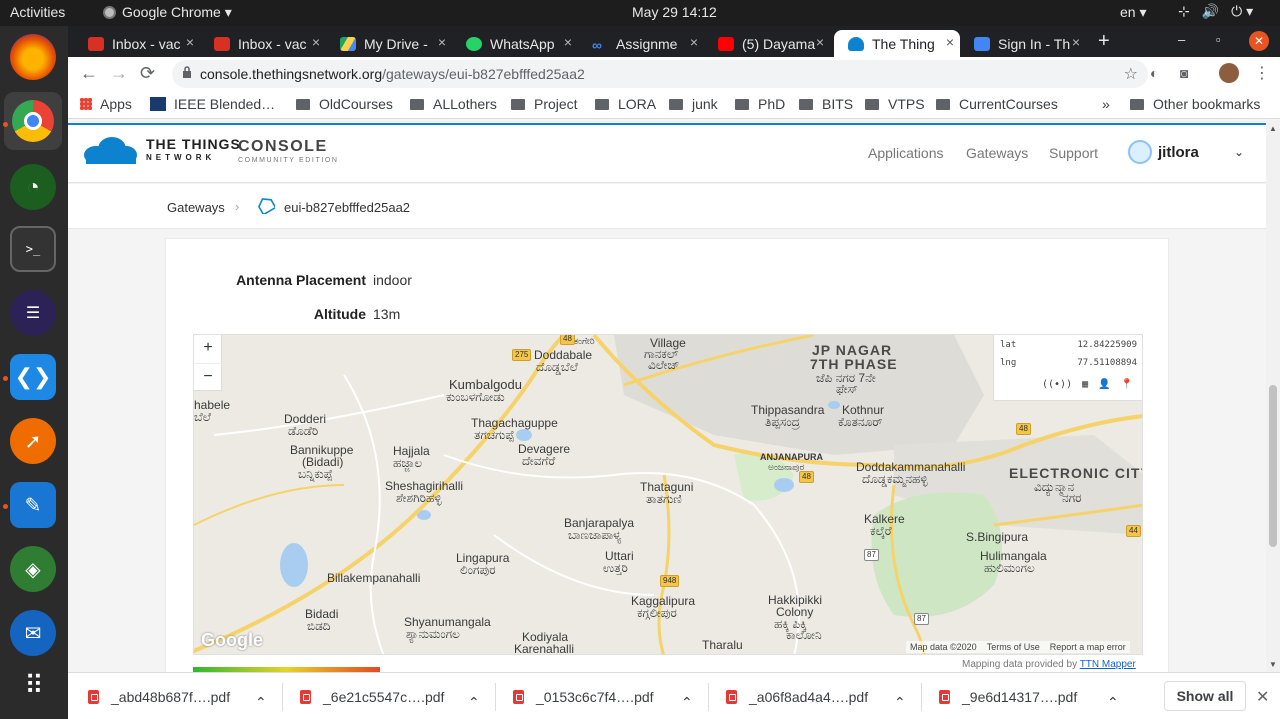 Image resolution: width=1280 pixels, height=719 pixels. I want to click on bookmark-lora: LORA, so click(625, 104).